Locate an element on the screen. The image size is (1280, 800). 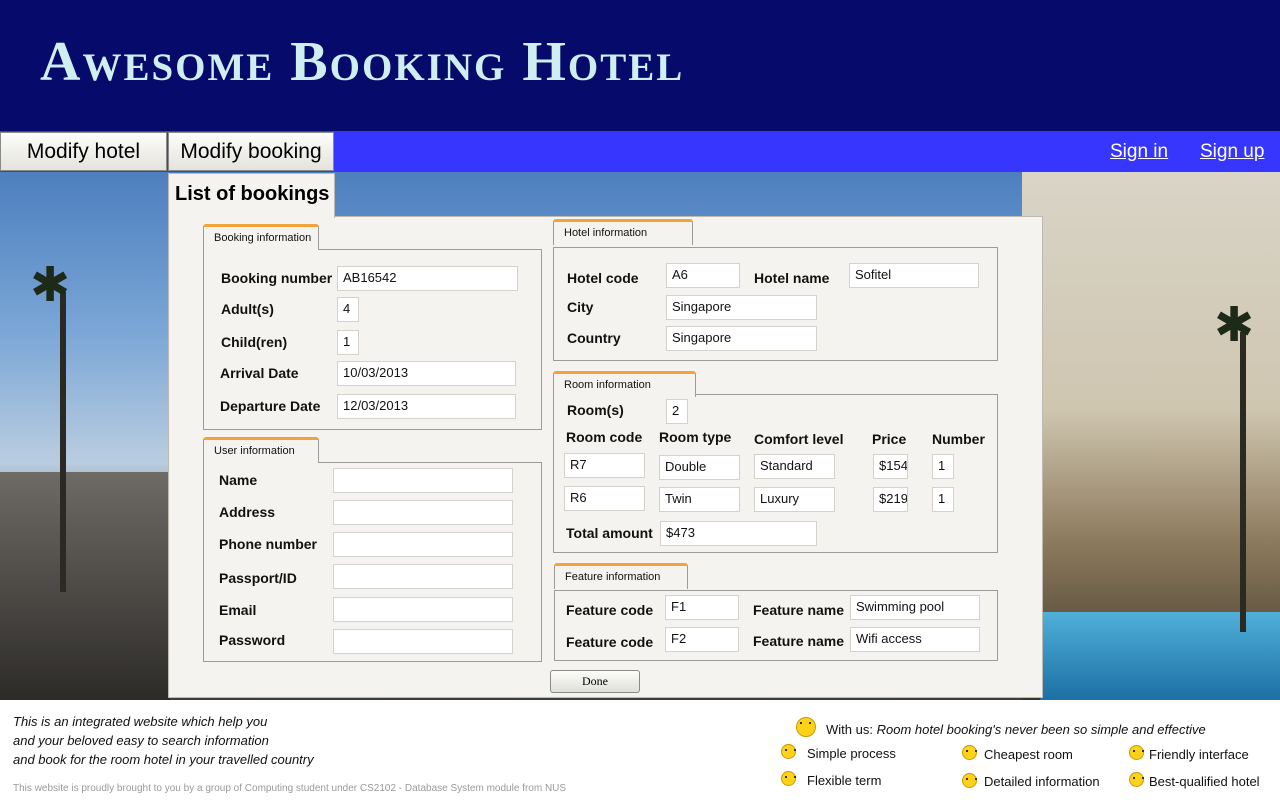
total-amount-label: Total amount is located at coordinates (609, 533).